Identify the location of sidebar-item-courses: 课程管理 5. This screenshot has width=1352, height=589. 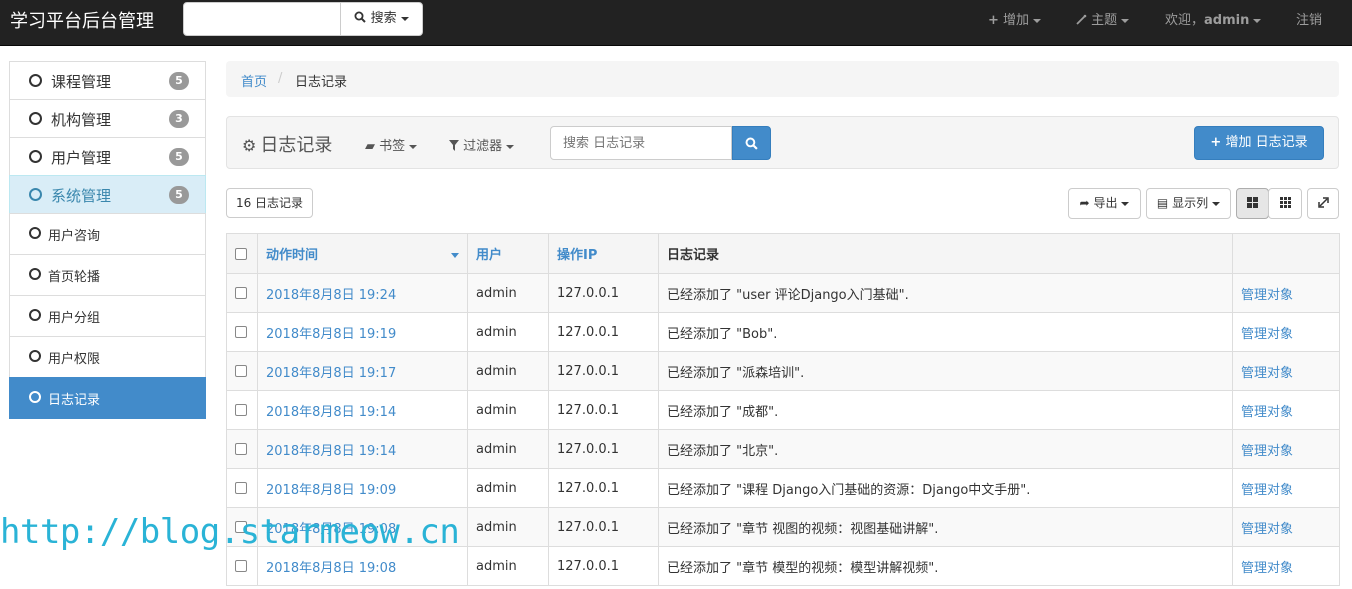
(107, 80).